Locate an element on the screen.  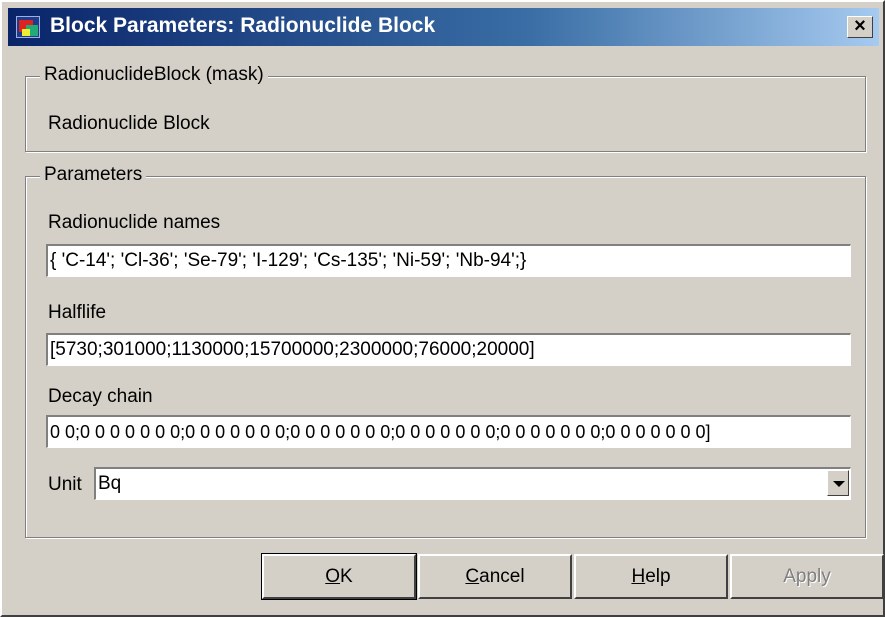
title-bar: Block Parameters: Radionuclide Block × is located at coordinates (443, 27).